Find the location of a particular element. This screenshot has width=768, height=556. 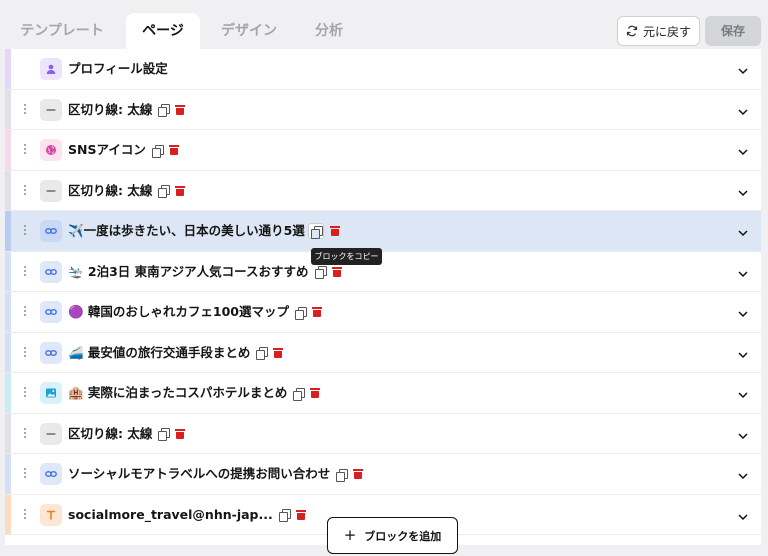

block-label: 🛬 2泊3日 東南アジア人気コースおすすめ is located at coordinates (205, 272).